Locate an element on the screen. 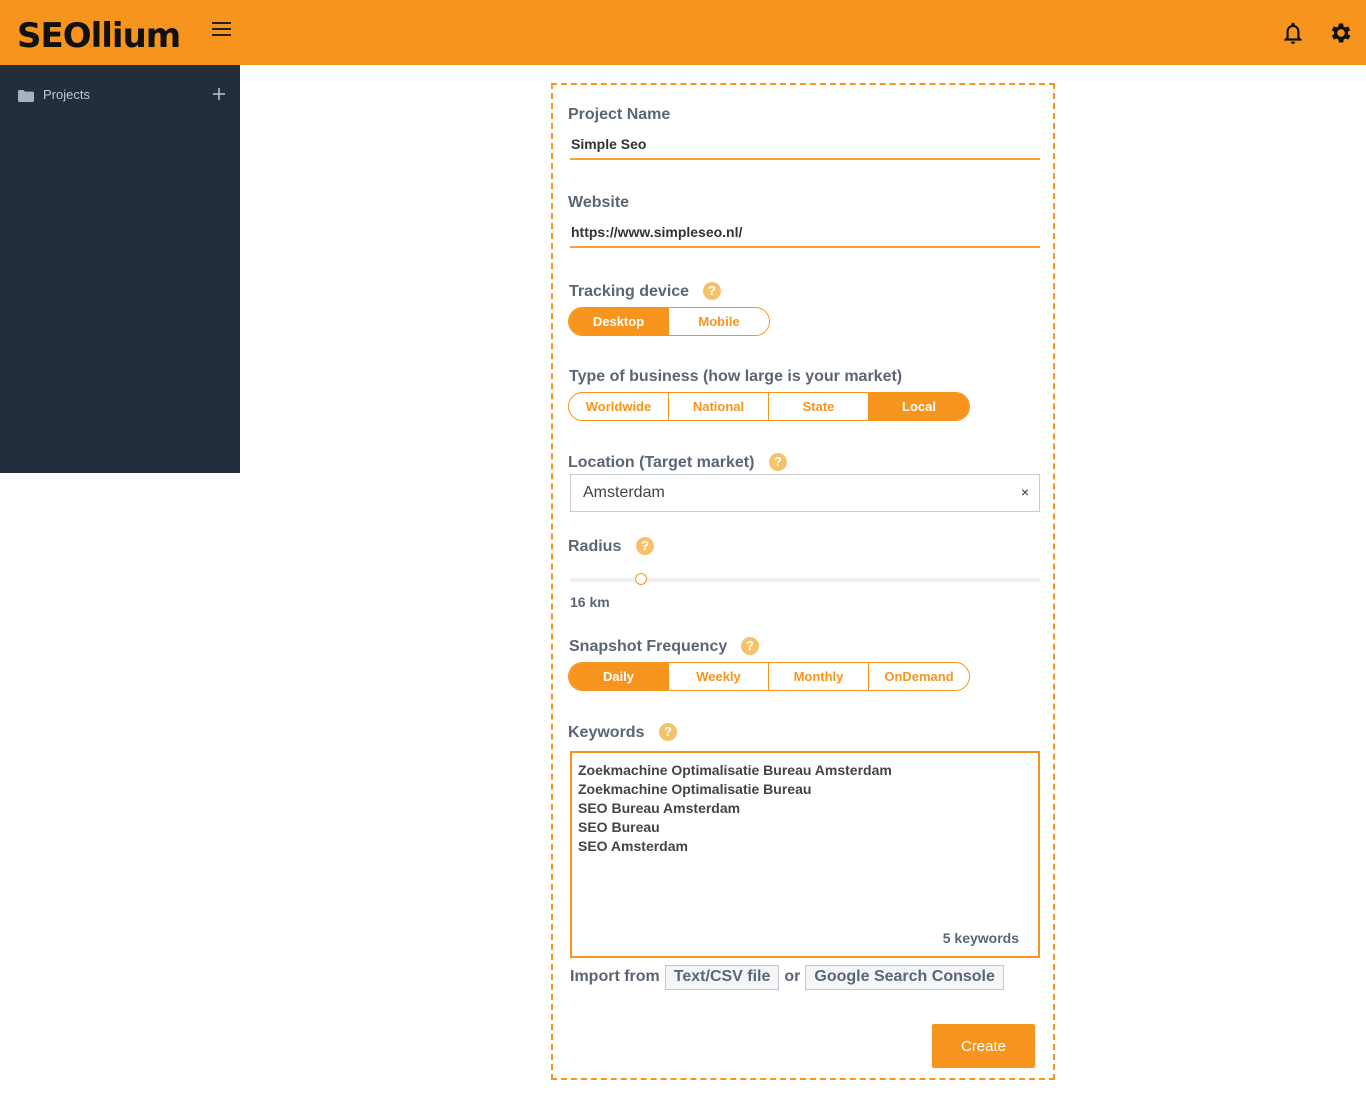 Image resolution: width=1366 pixels, height=1098 pixels. frequency-weekly-button: Weekly is located at coordinates (719, 676).